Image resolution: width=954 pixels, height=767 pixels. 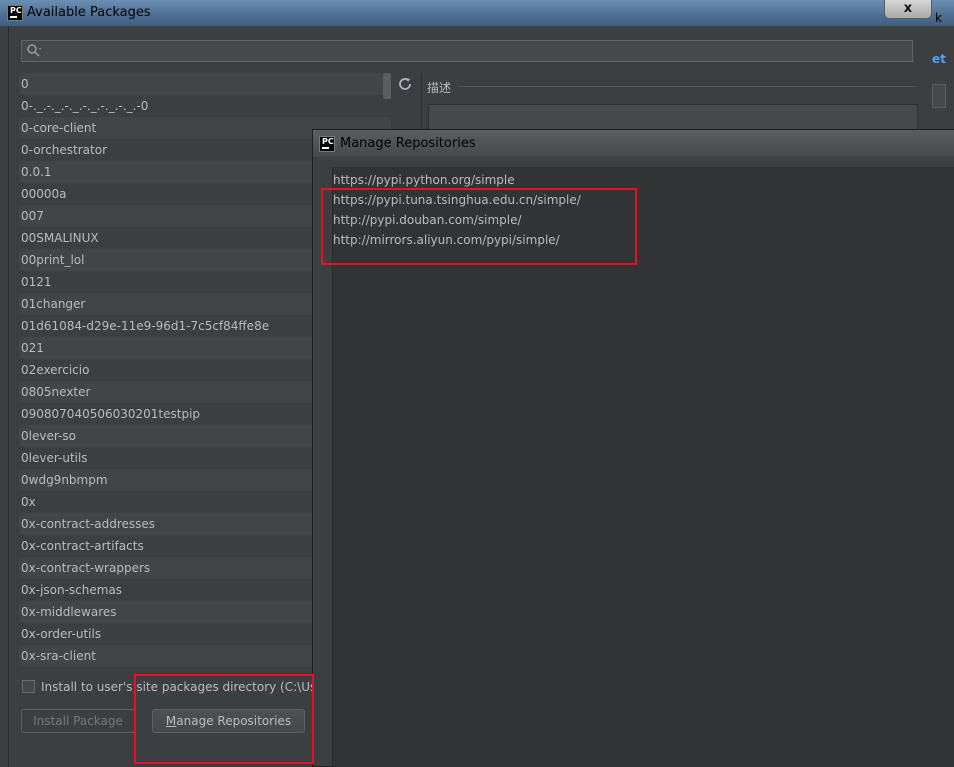 What do you see at coordinates (89, 12) in the screenshot?
I see `window-title: Available Packages` at bounding box center [89, 12].